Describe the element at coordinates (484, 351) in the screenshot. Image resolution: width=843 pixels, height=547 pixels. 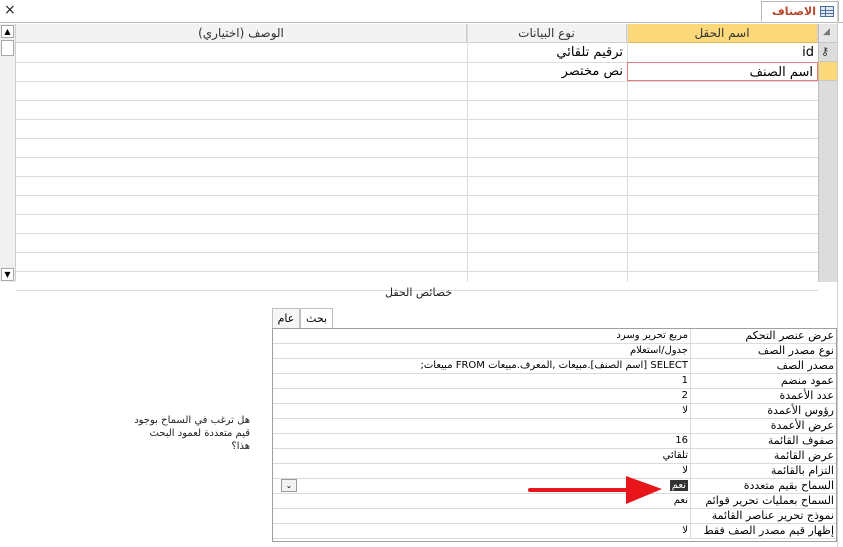
I see `property-value: جدول/استعلام` at that location.